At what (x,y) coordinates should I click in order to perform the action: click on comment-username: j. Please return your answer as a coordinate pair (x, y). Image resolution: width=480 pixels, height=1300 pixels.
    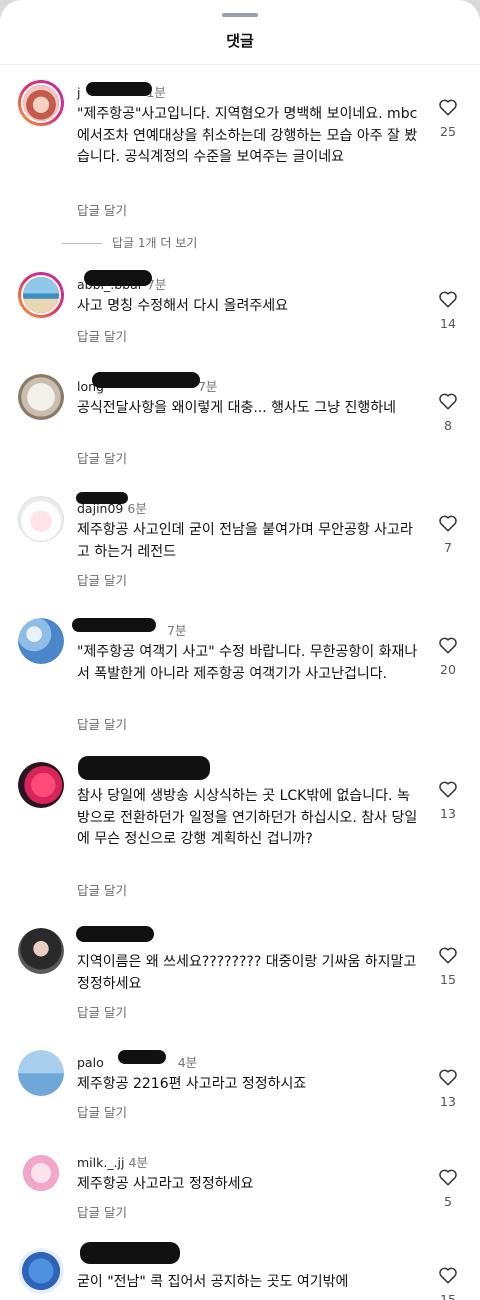
    Looking at the image, I should click on (78, 92).